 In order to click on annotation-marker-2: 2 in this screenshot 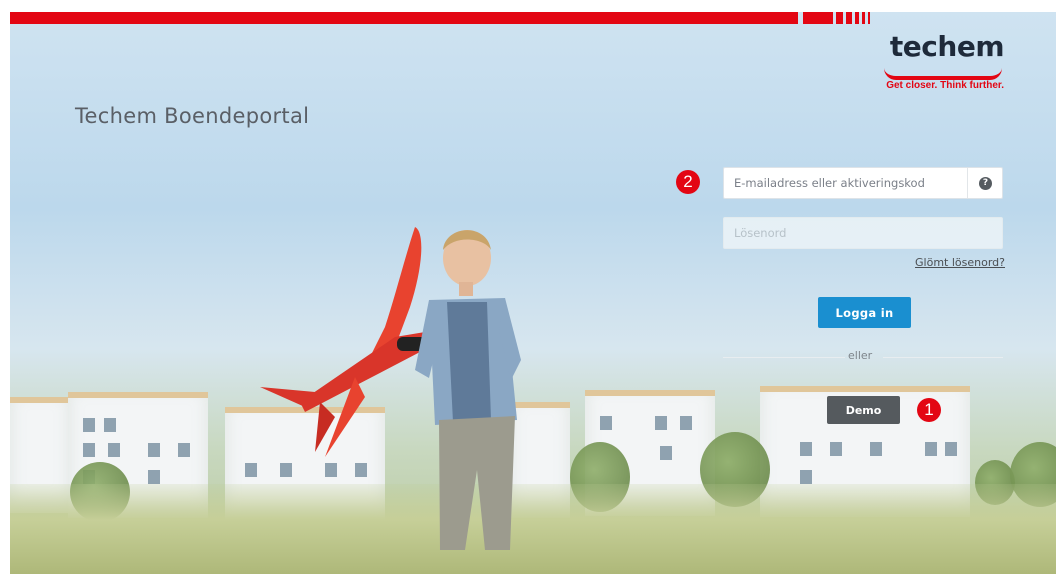, I will do `click(688, 182)`.